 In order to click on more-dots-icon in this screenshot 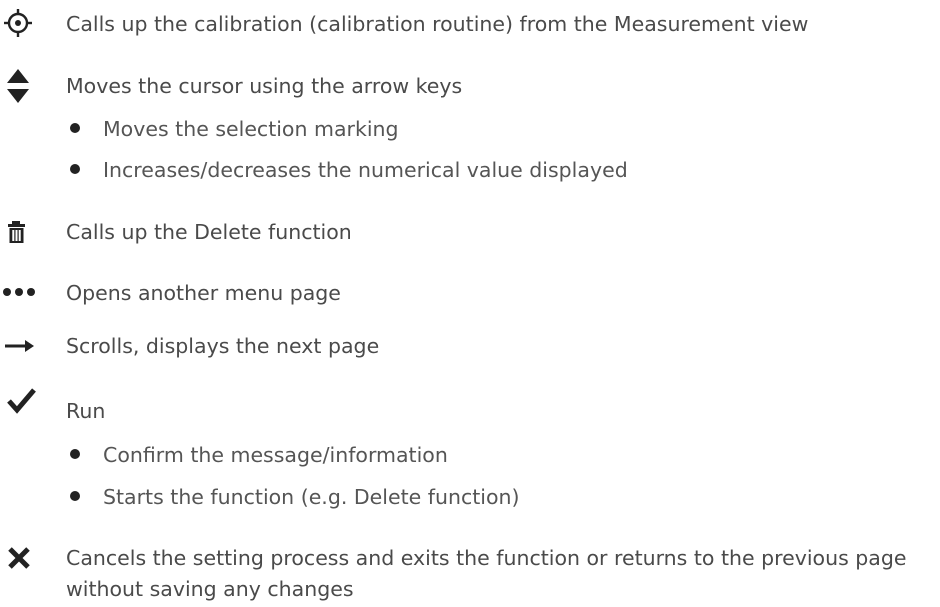, I will do `click(20, 293)`.